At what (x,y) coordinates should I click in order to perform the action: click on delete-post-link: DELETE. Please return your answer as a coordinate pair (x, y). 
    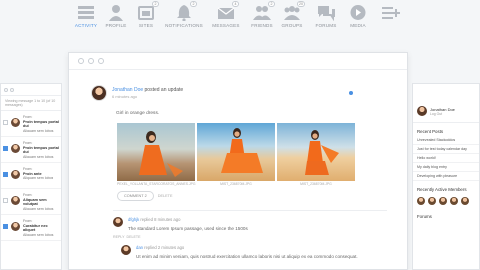
    Looking at the image, I should click on (165, 196).